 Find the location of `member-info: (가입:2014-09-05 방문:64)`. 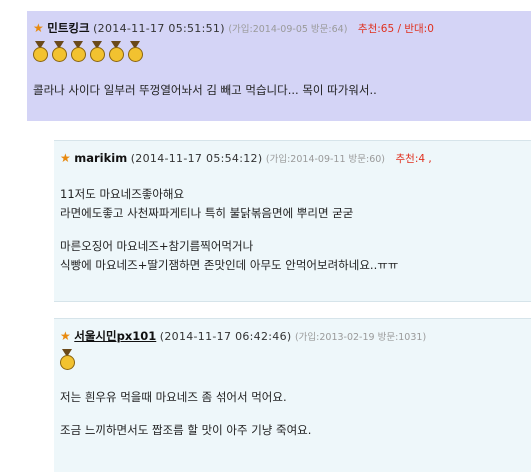

member-info: (가입:2014-09-05 방문:64) is located at coordinates (288, 29).